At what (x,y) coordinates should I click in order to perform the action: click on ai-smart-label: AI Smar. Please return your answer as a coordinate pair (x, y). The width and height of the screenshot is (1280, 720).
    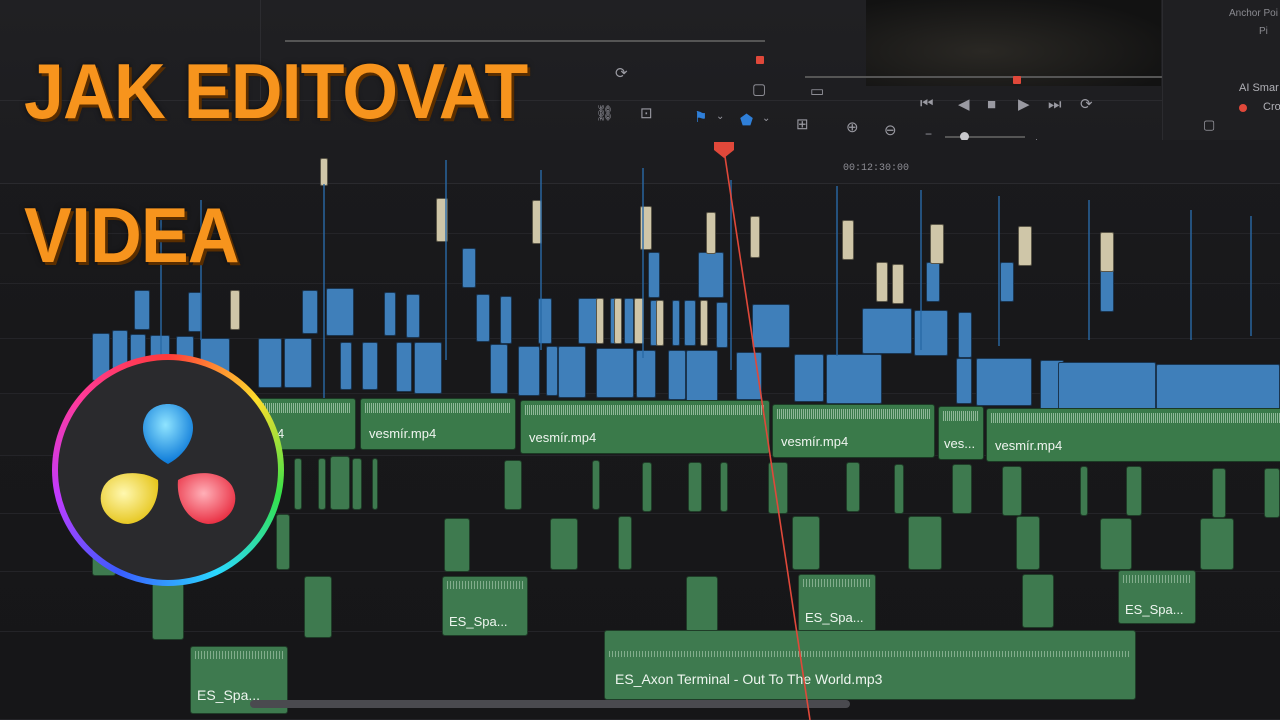
    Looking at the image, I should click on (1259, 88).